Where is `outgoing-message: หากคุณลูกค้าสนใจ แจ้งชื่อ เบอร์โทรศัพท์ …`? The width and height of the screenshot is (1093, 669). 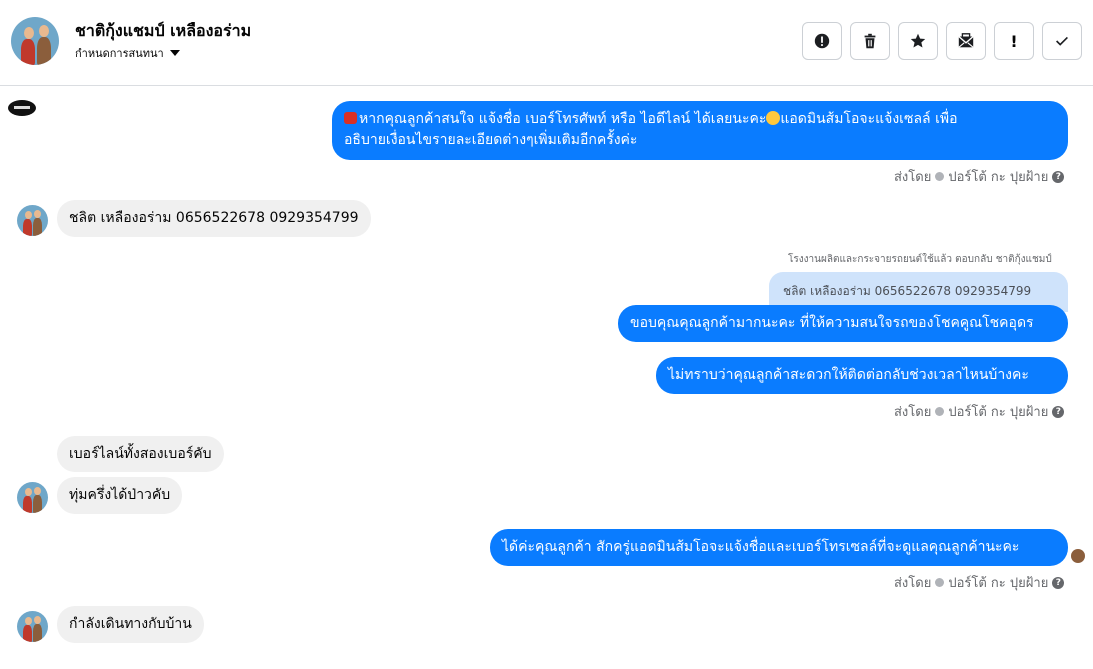
outgoing-message: หากคุณลูกค้าสนใจ แจ้งชื่อ เบอร์โทรศัพท์ … is located at coordinates (700, 130).